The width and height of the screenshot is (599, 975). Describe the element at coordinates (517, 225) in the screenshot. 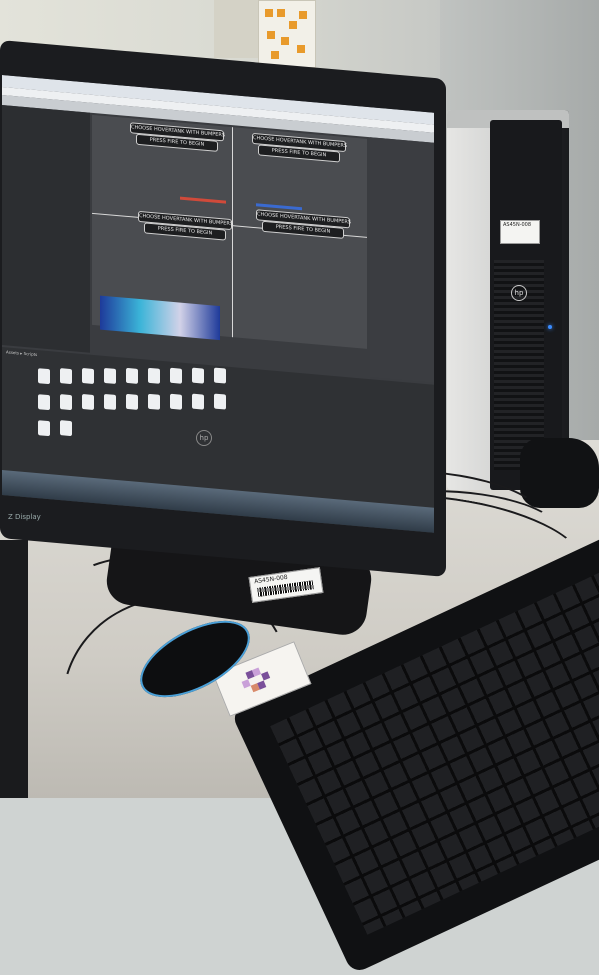

I see `tower-asset-tag: AS45N-008` at that location.